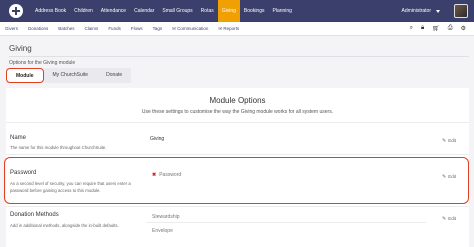 Image resolution: width=474 pixels, height=247 pixels. Describe the element at coordinates (436, 28) in the screenshot. I see `cart-icon: 🛒︎` at that location.